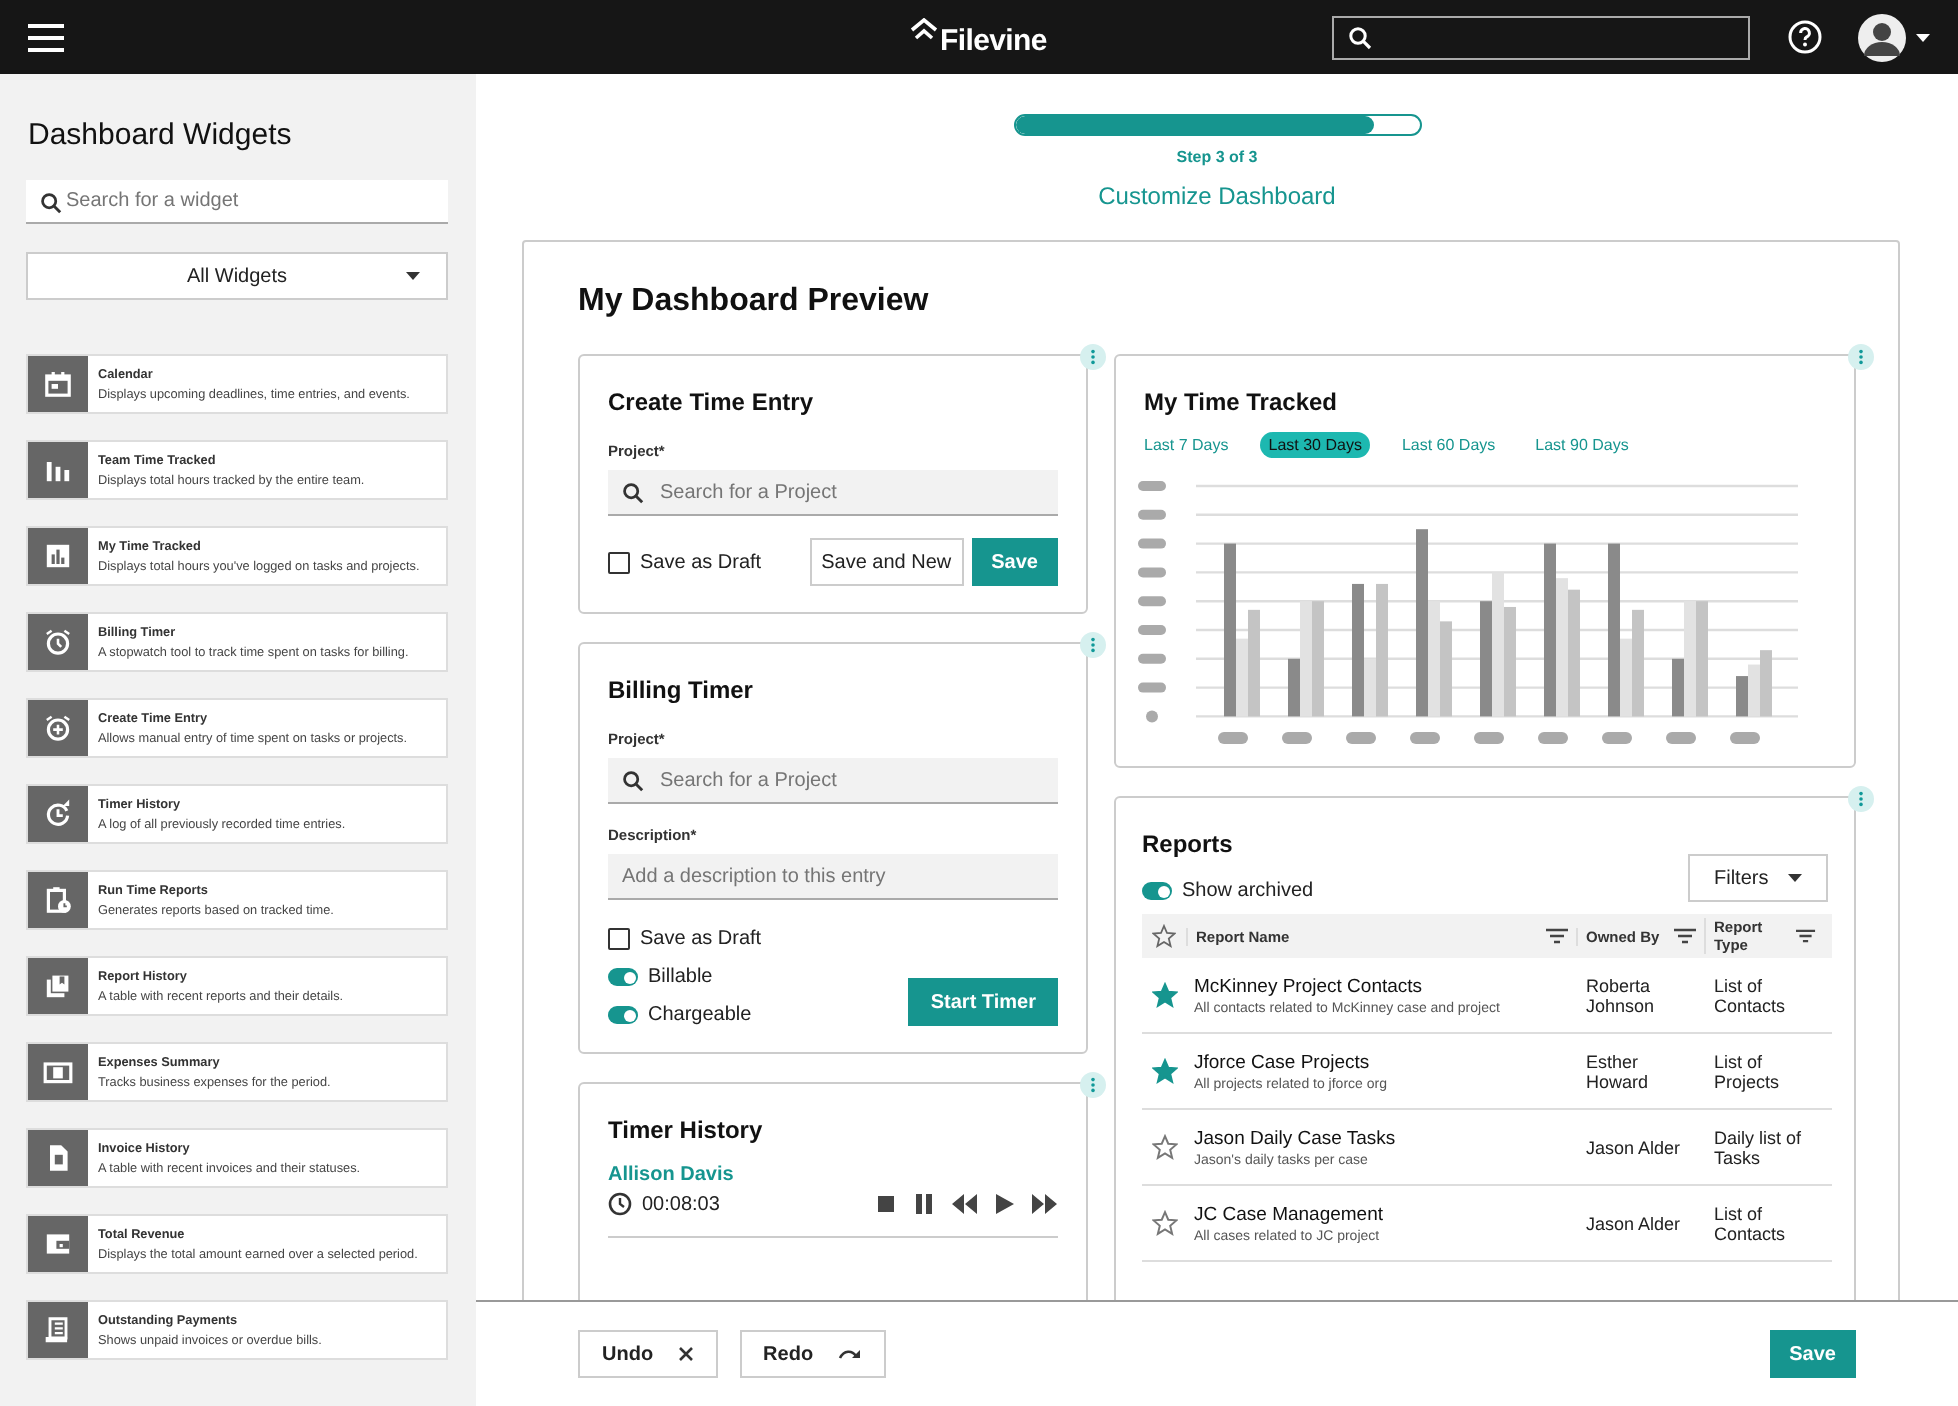 The image size is (1958, 1406). I want to click on save-and-new-button: Save and New, so click(886, 562).